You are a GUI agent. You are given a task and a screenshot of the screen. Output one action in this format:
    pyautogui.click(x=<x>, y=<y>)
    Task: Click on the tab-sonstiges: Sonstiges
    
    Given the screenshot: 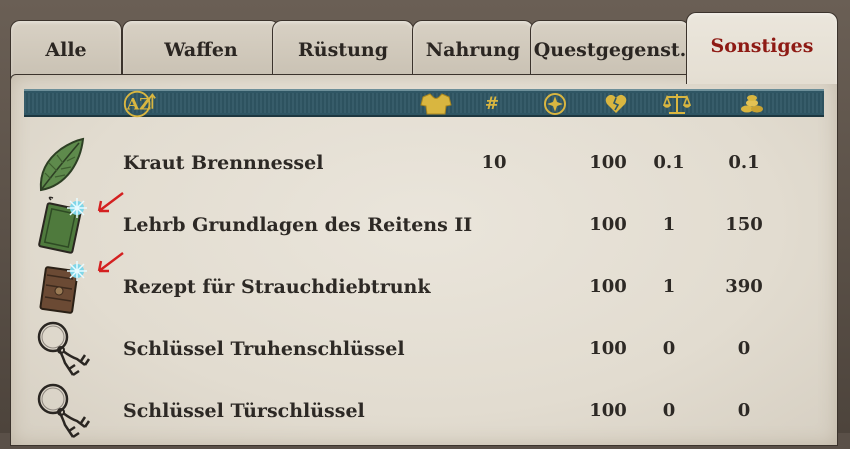 What is the action you would take?
    pyautogui.click(x=762, y=48)
    